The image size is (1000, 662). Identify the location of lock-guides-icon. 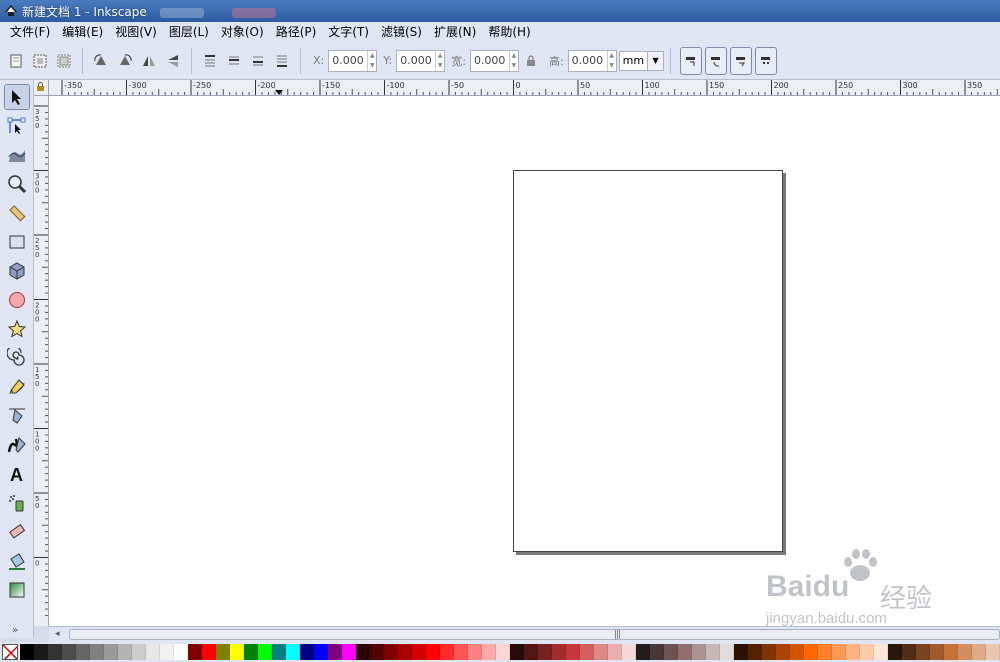
(41, 87).